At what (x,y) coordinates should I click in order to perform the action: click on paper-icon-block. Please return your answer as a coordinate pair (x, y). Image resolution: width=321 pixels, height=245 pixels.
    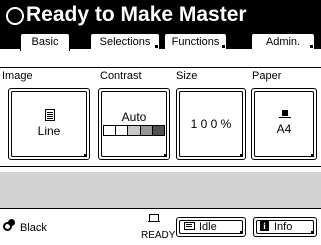
    Looking at the image, I should click on (285, 113).